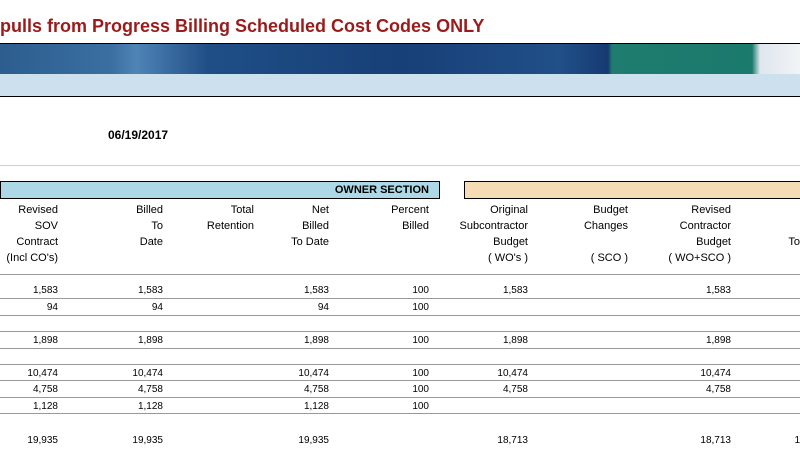 Image resolution: width=800 pixels, height=468 pixels. I want to click on column-header-line: (Incl CO's), so click(32, 258).